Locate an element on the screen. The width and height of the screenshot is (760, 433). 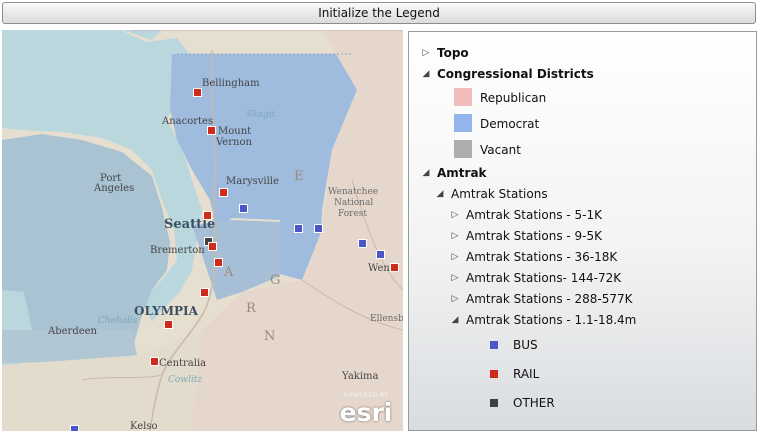
legend-item-bus: BUS is located at coordinates (525, 345).